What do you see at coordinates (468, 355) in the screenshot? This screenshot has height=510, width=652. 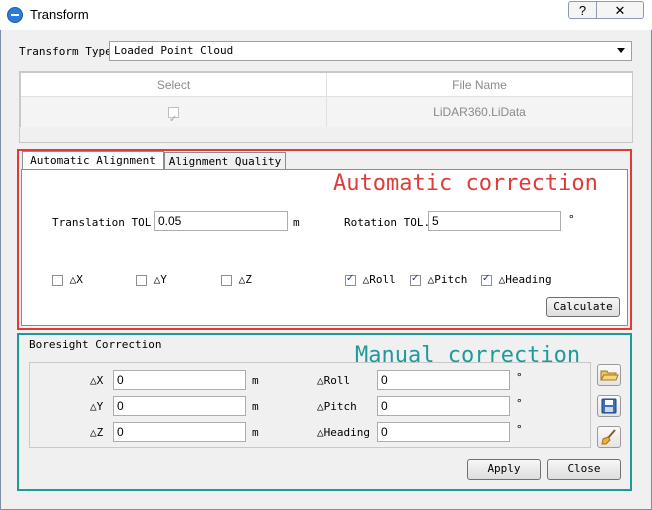 I see `manual-correction-annotation: Manual correction` at bounding box center [468, 355].